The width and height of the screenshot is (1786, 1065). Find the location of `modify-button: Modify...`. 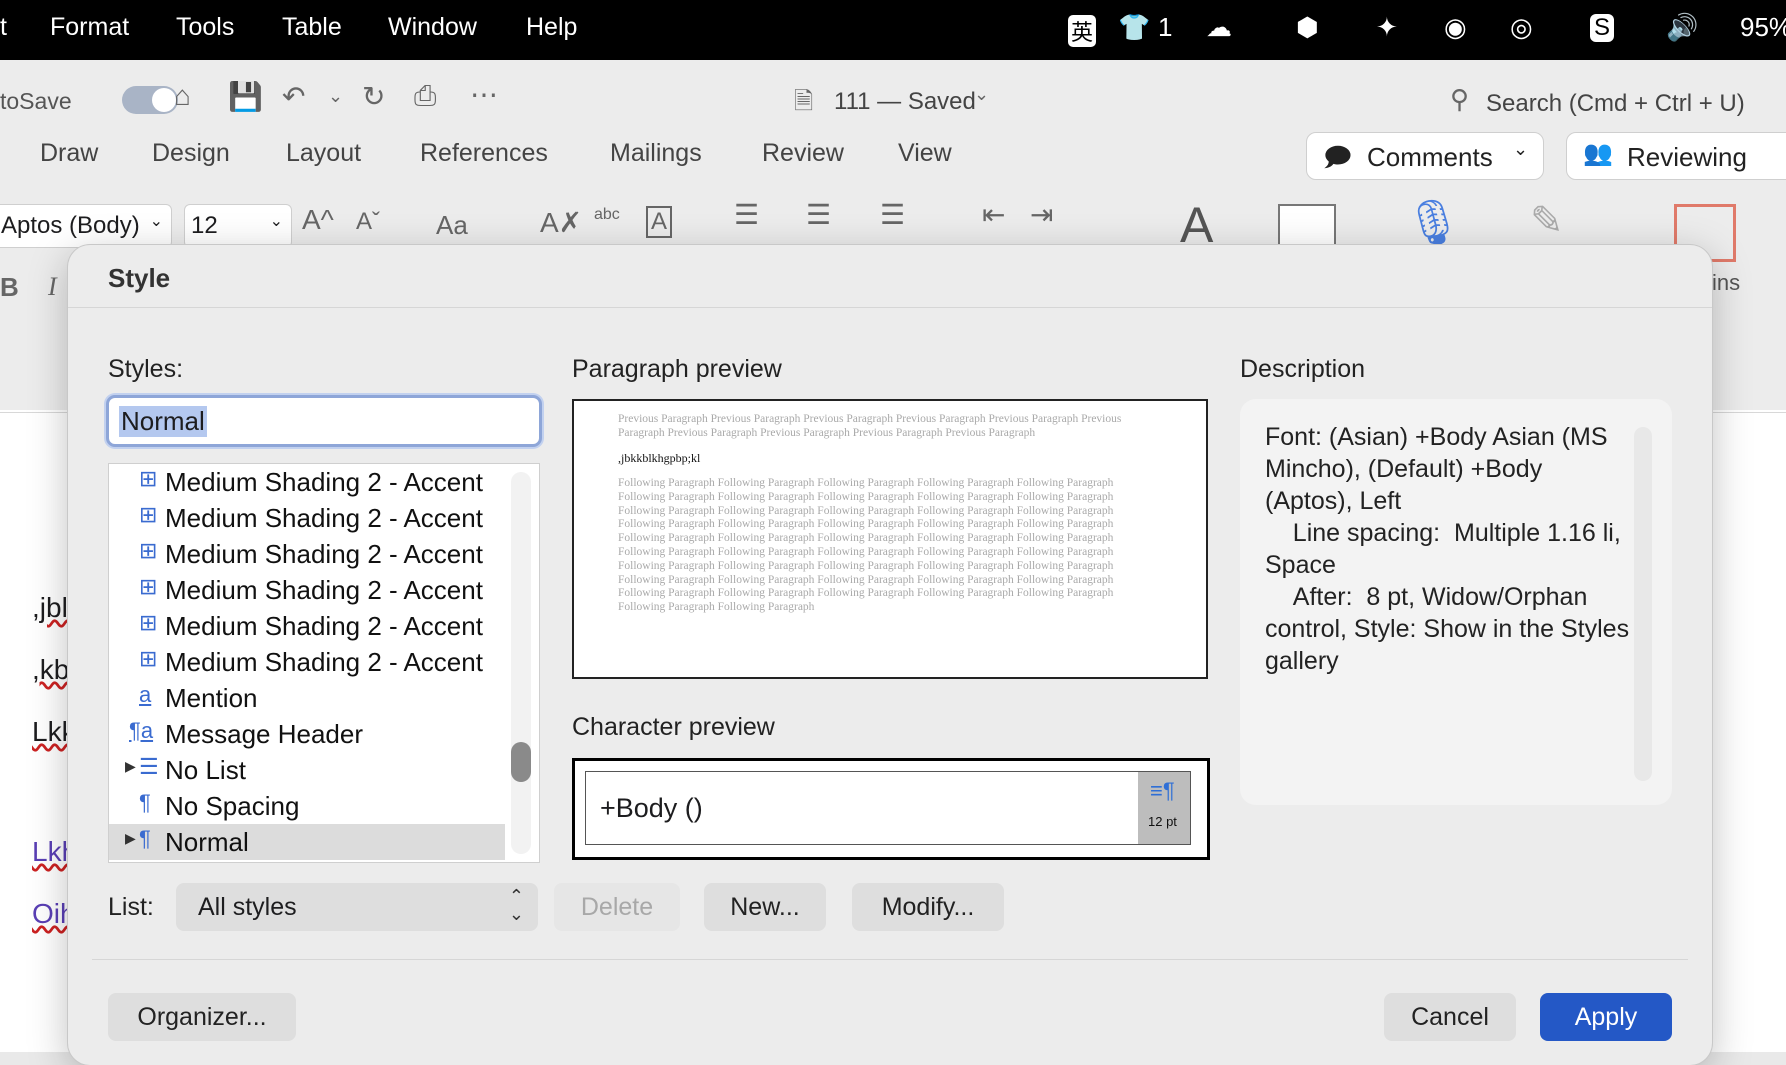

modify-button: Modify... is located at coordinates (928, 907).